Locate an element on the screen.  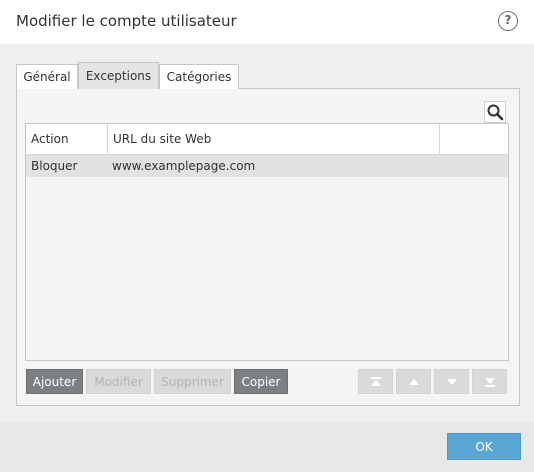
table-header: Action URL du site Web is located at coordinates (267, 139).